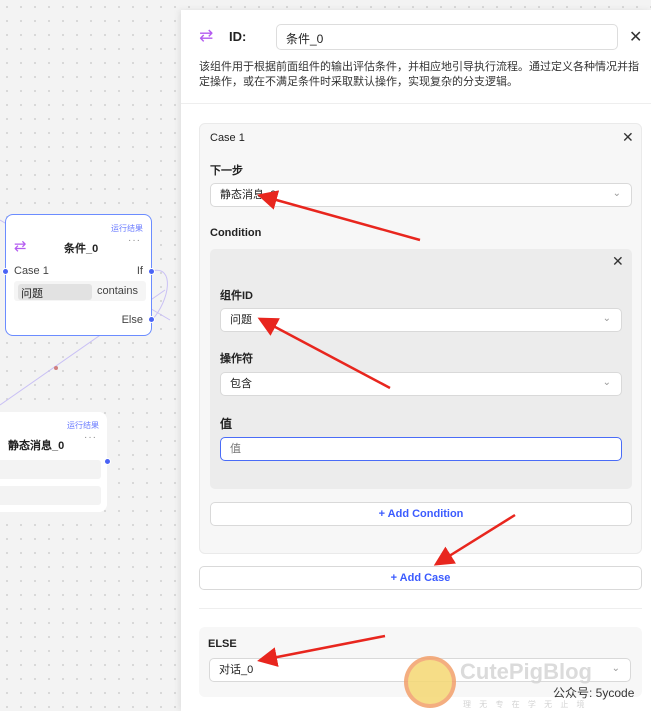  I want to click on component-id-select: 问题 ⌄, so click(421, 320).